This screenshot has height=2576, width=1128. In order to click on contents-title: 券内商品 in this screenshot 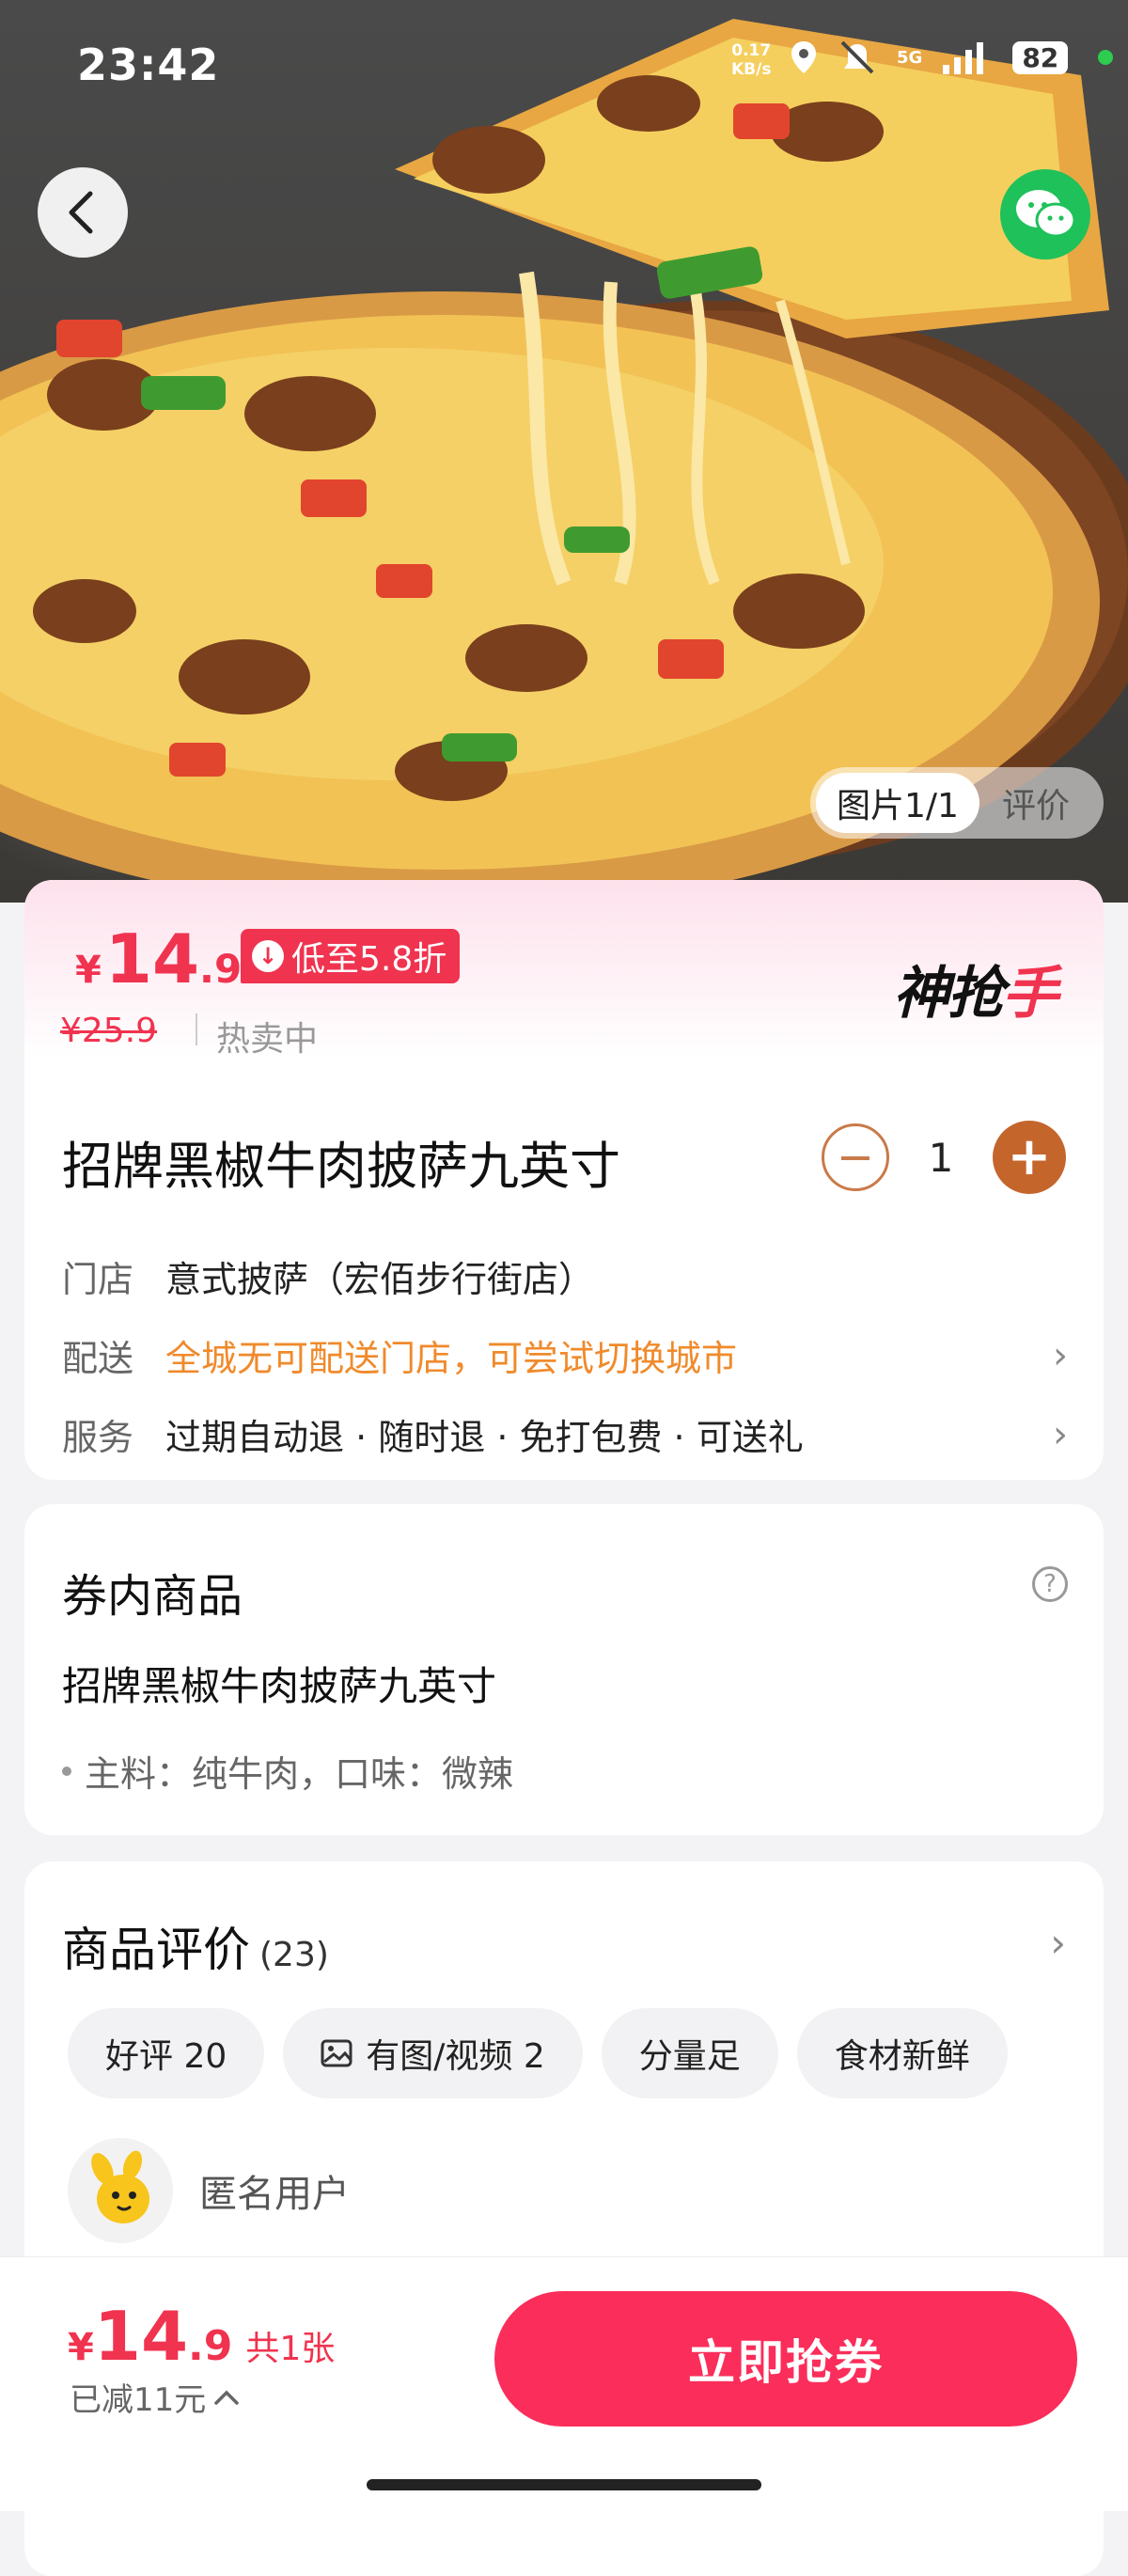, I will do `click(152, 1597)`.